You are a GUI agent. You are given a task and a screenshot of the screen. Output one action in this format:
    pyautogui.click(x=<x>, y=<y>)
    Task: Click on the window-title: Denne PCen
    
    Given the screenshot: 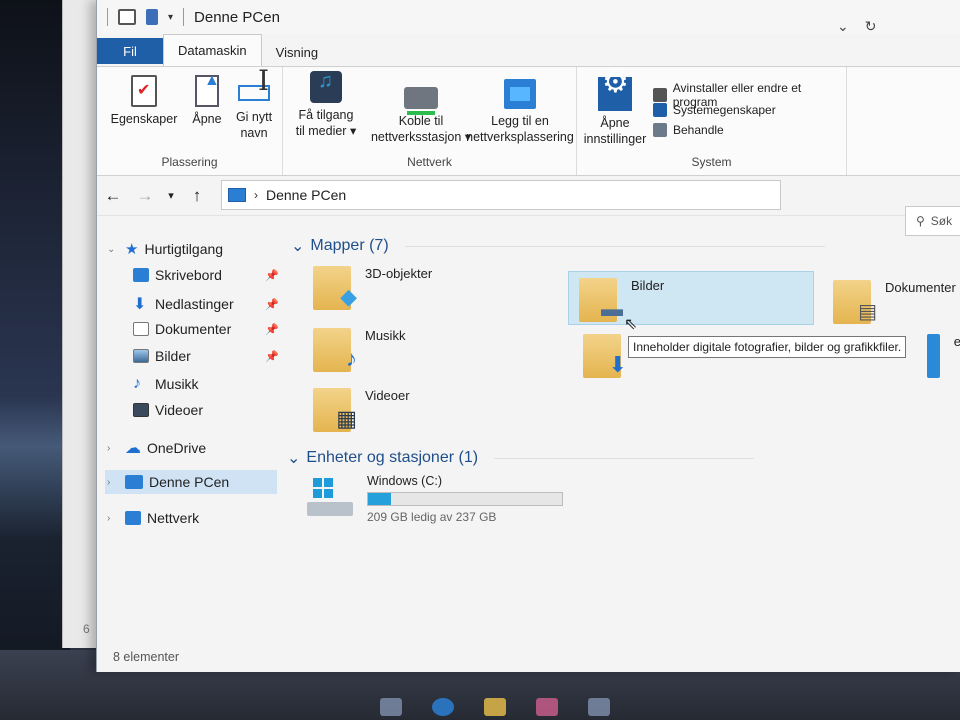 What is the action you would take?
    pyautogui.click(x=237, y=17)
    